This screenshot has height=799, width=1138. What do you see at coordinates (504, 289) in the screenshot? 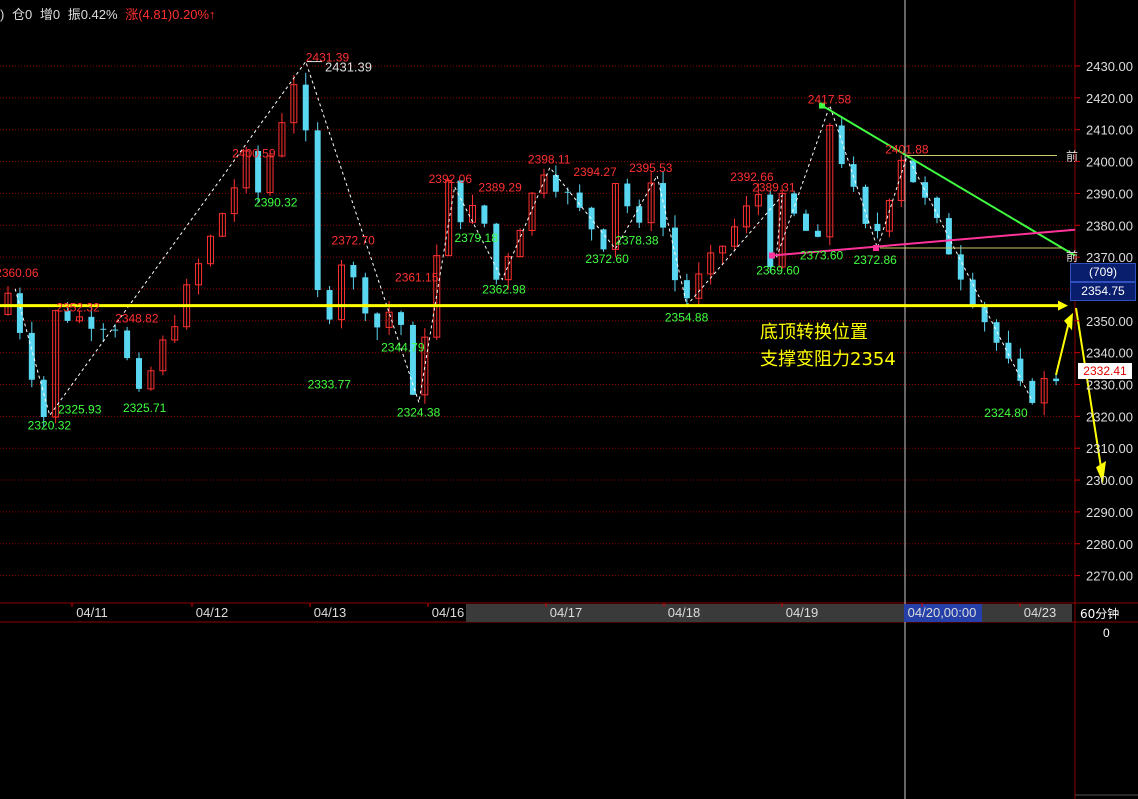
I see `swing-label: 2362.98` at bounding box center [504, 289].